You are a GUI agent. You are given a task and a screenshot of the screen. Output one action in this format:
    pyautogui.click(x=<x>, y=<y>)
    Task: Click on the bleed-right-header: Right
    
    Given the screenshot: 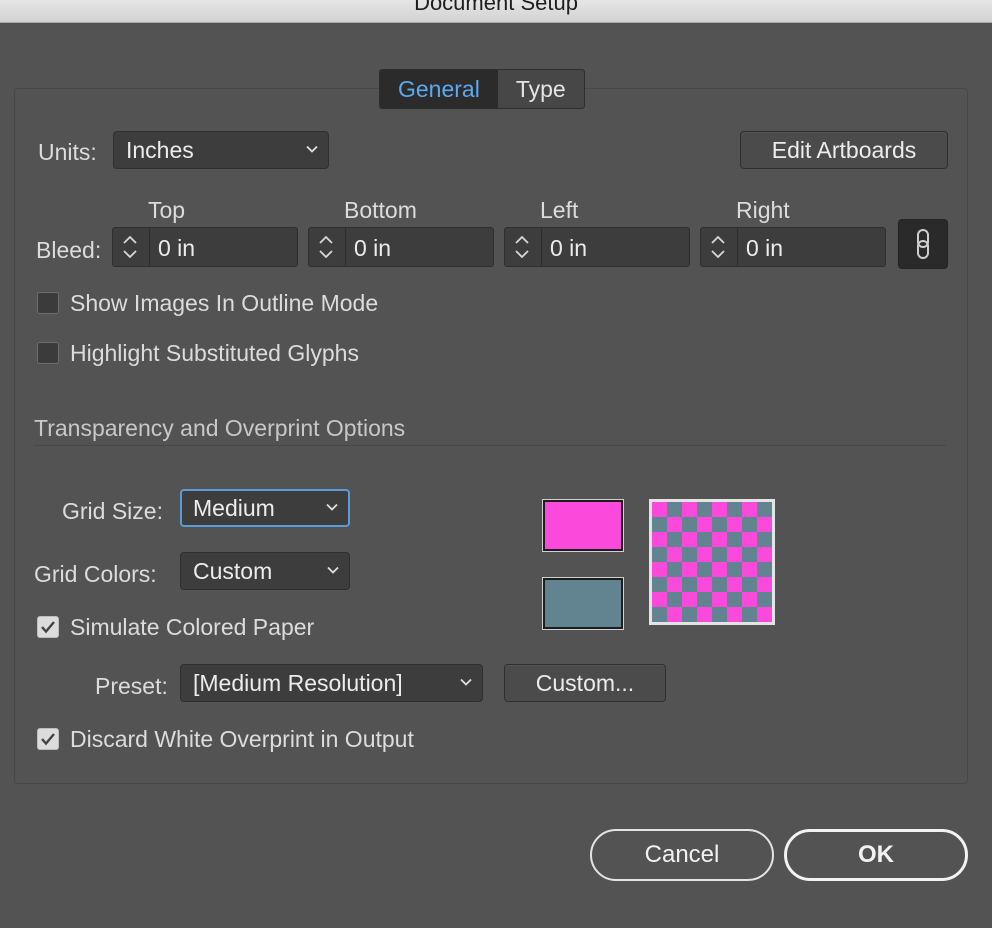 What is the action you would take?
    pyautogui.click(x=763, y=210)
    